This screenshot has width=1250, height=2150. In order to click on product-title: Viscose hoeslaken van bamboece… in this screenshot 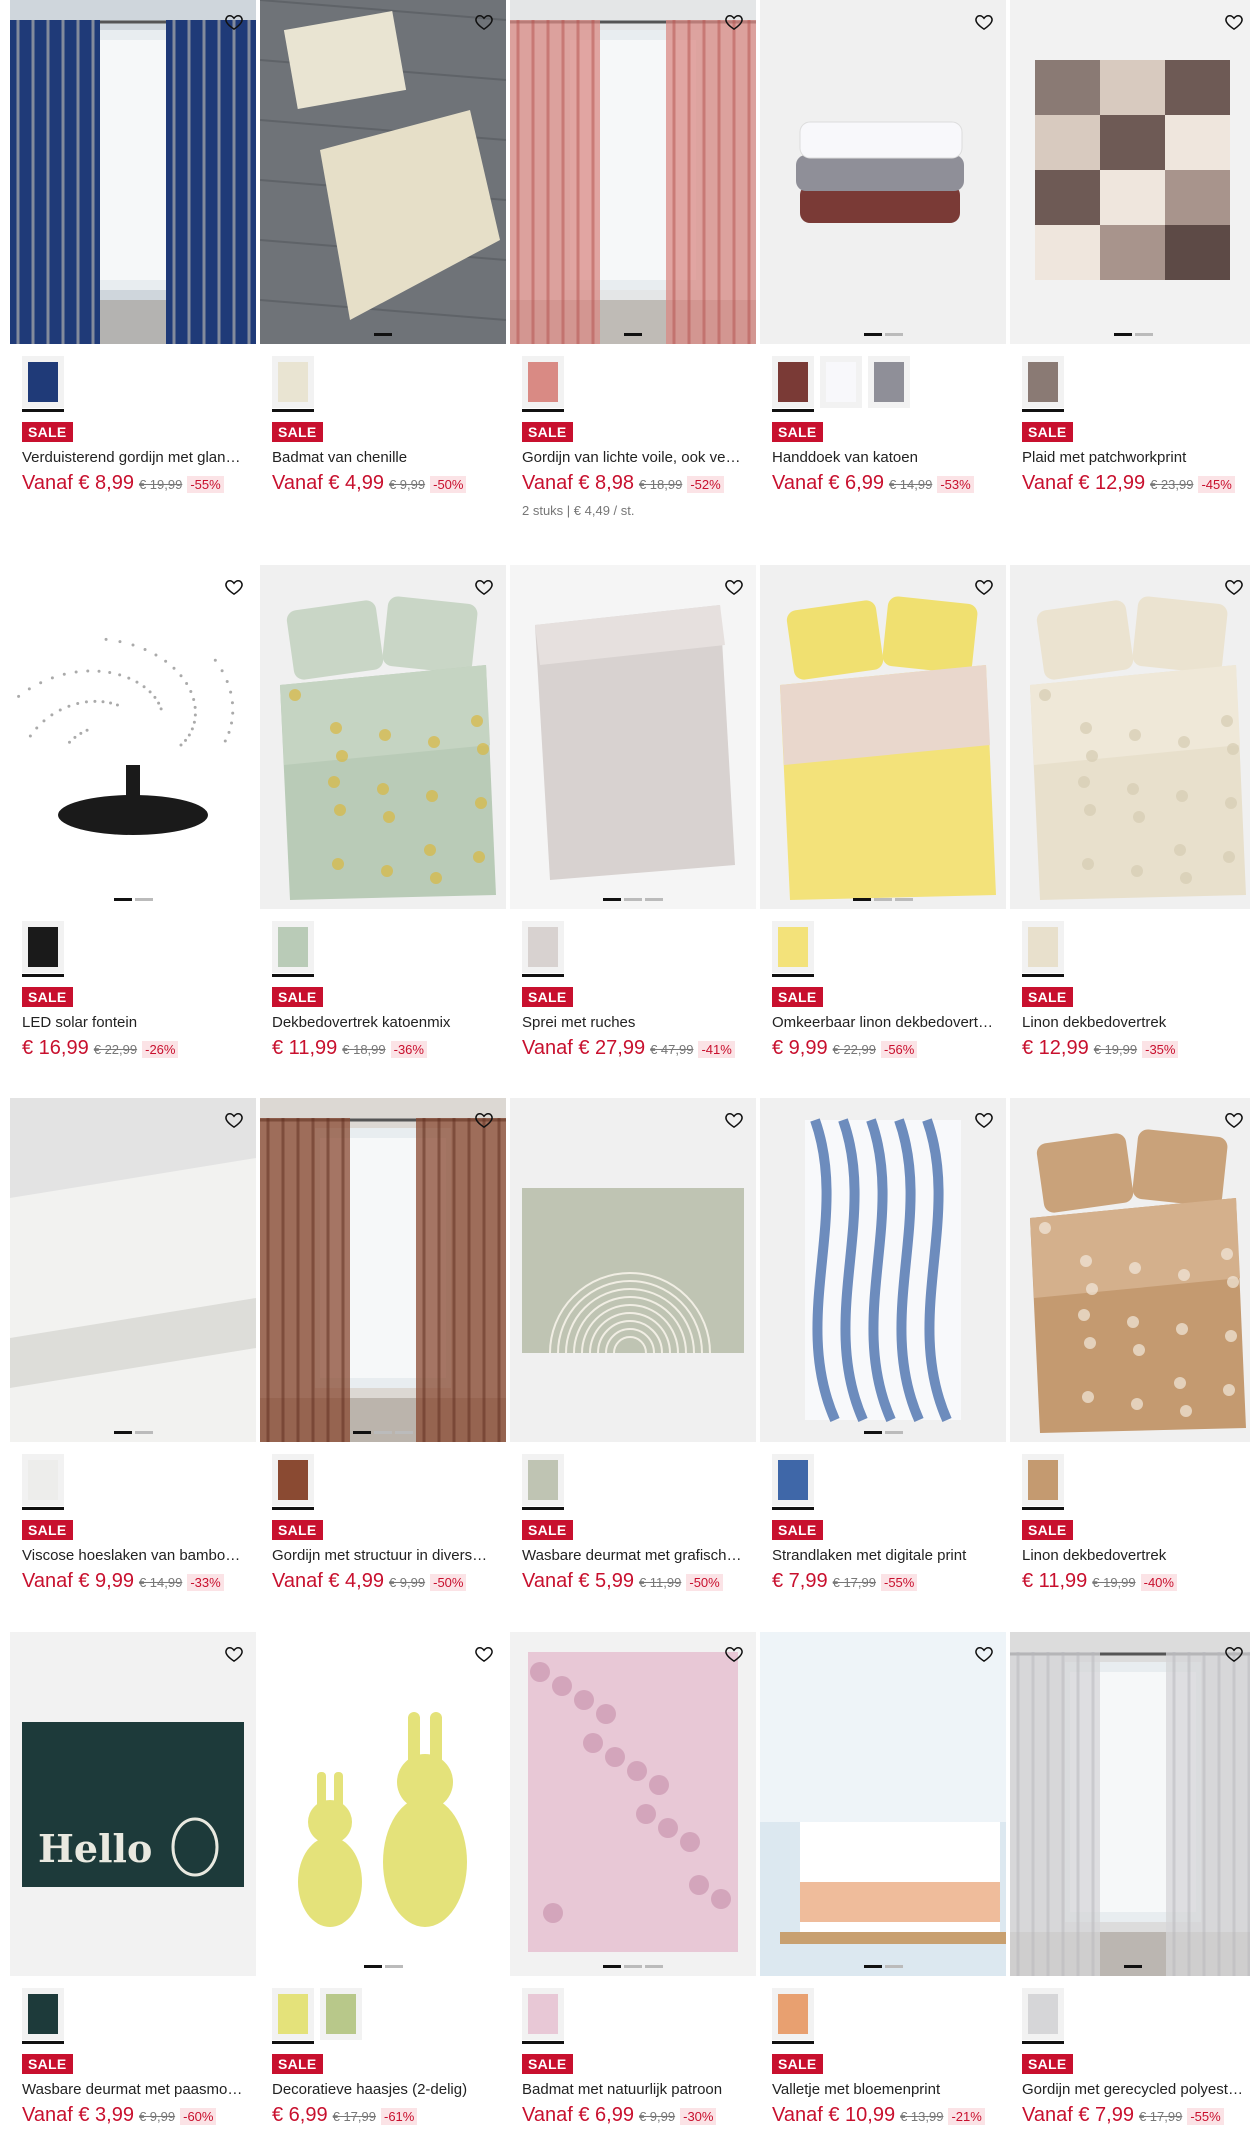, I will do `click(133, 1555)`.